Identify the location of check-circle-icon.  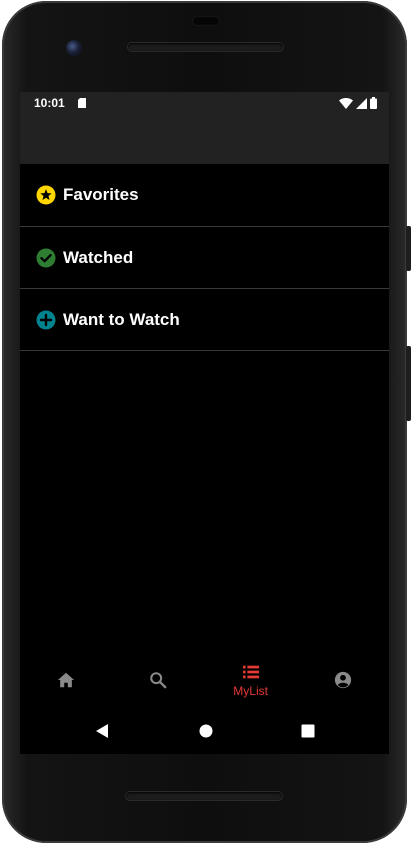
(46, 257).